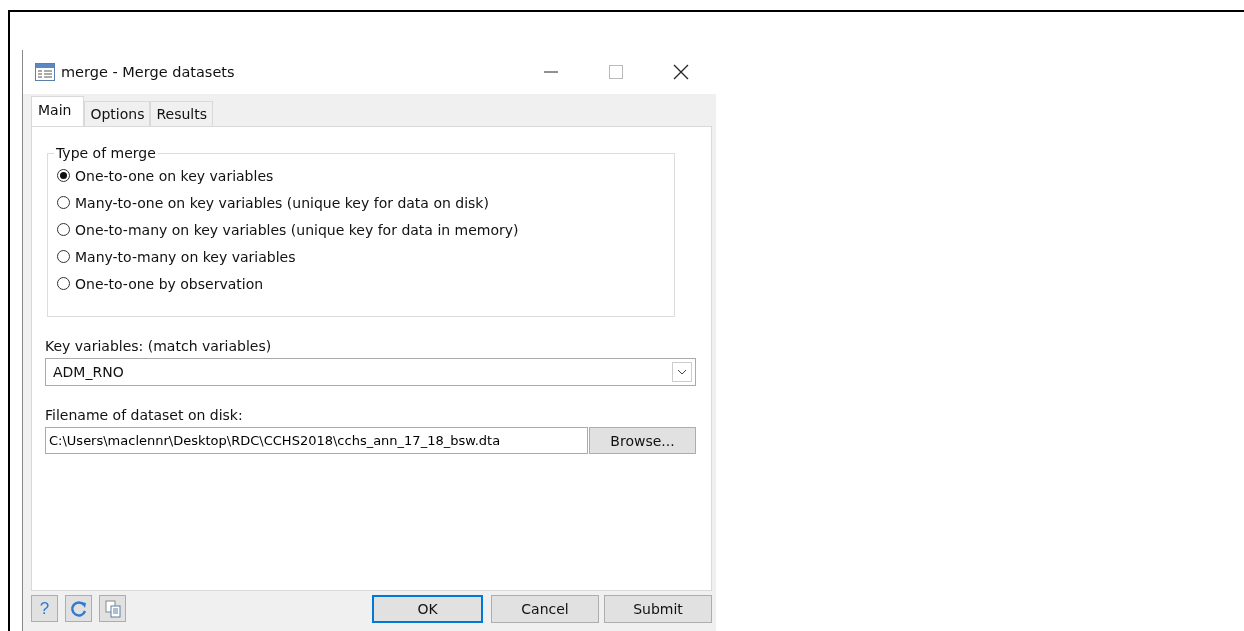 The width and height of the screenshot is (1244, 631). What do you see at coordinates (159, 347) in the screenshot?
I see `field-label: Key variables: (match variables)` at bounding box center [159, 347].